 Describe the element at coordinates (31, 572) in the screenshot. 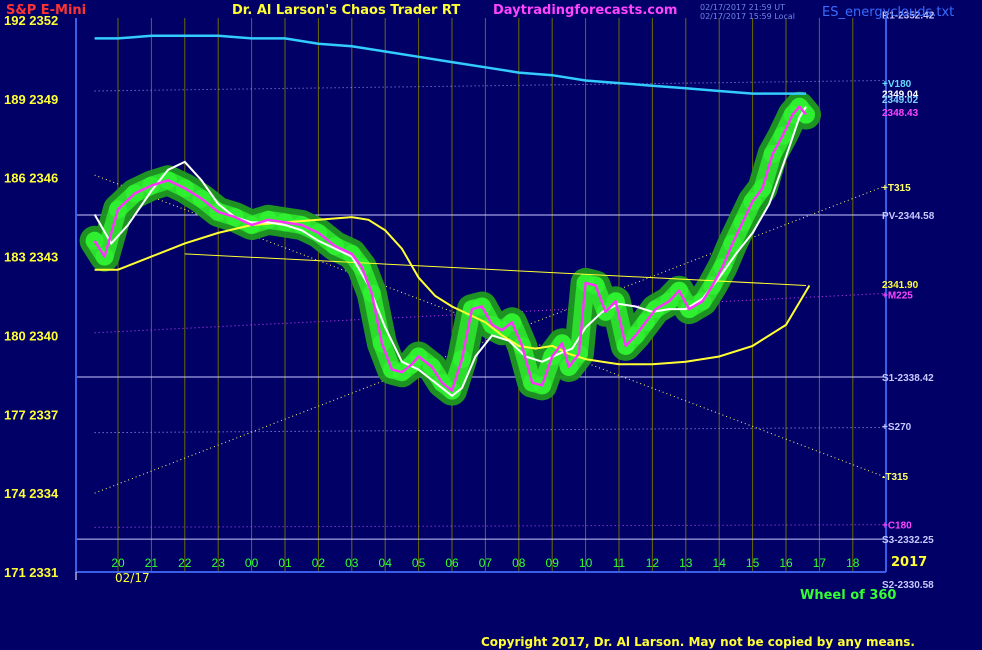

I see `y-tick-label: 171 2331` at that location.